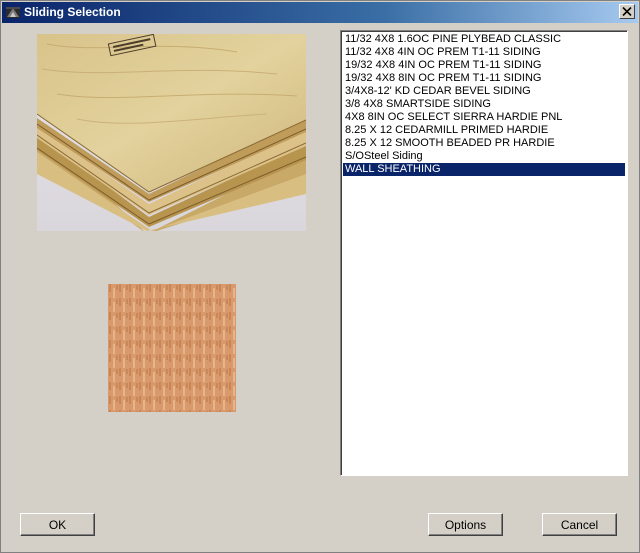 The width and height of the screenshot is (640, 553). What do you see at coordinates (13, 12) in the screenshot?
I see `app-icon` at bounding box center [13, 12].